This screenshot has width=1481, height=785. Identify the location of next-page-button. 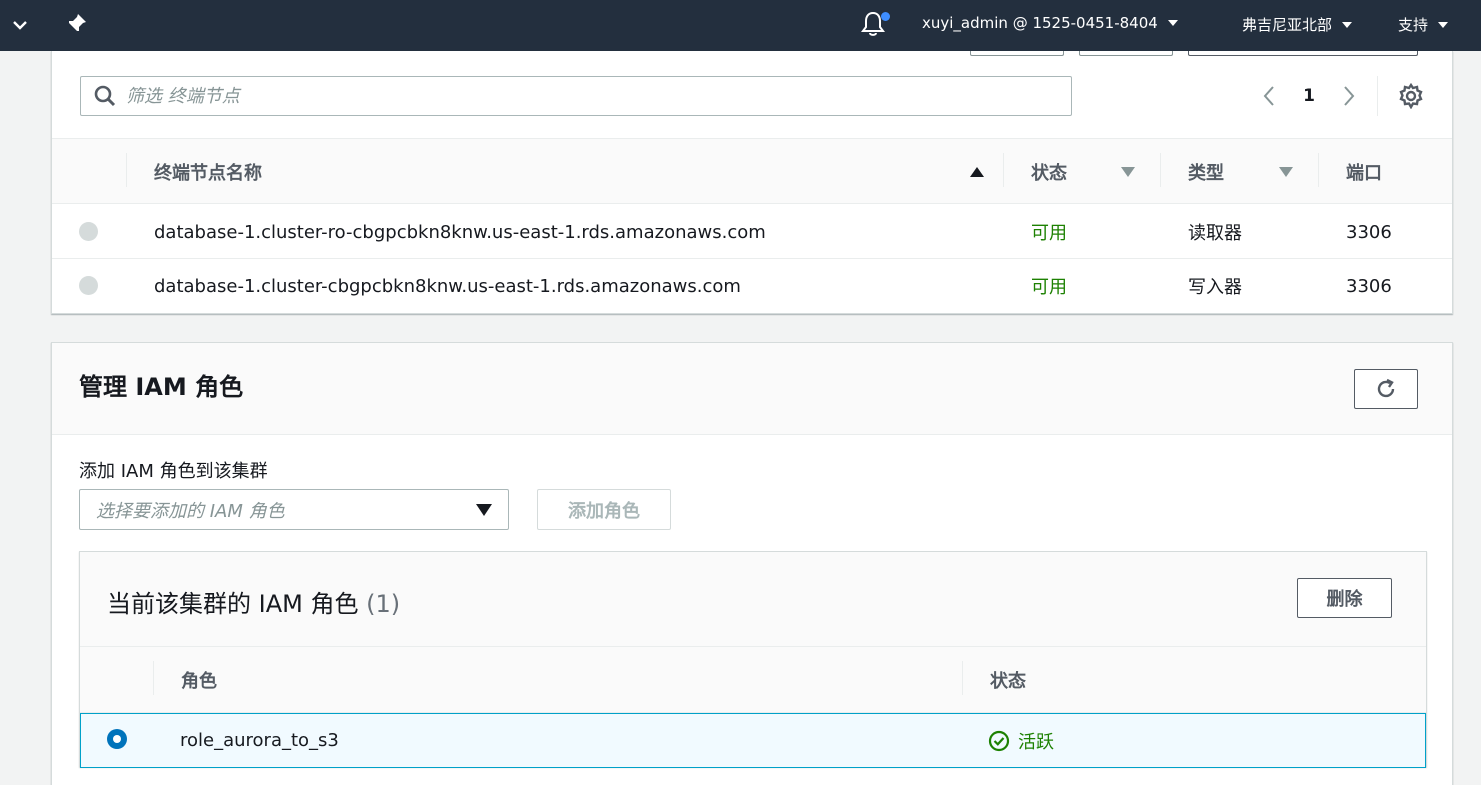
(1349, 96).